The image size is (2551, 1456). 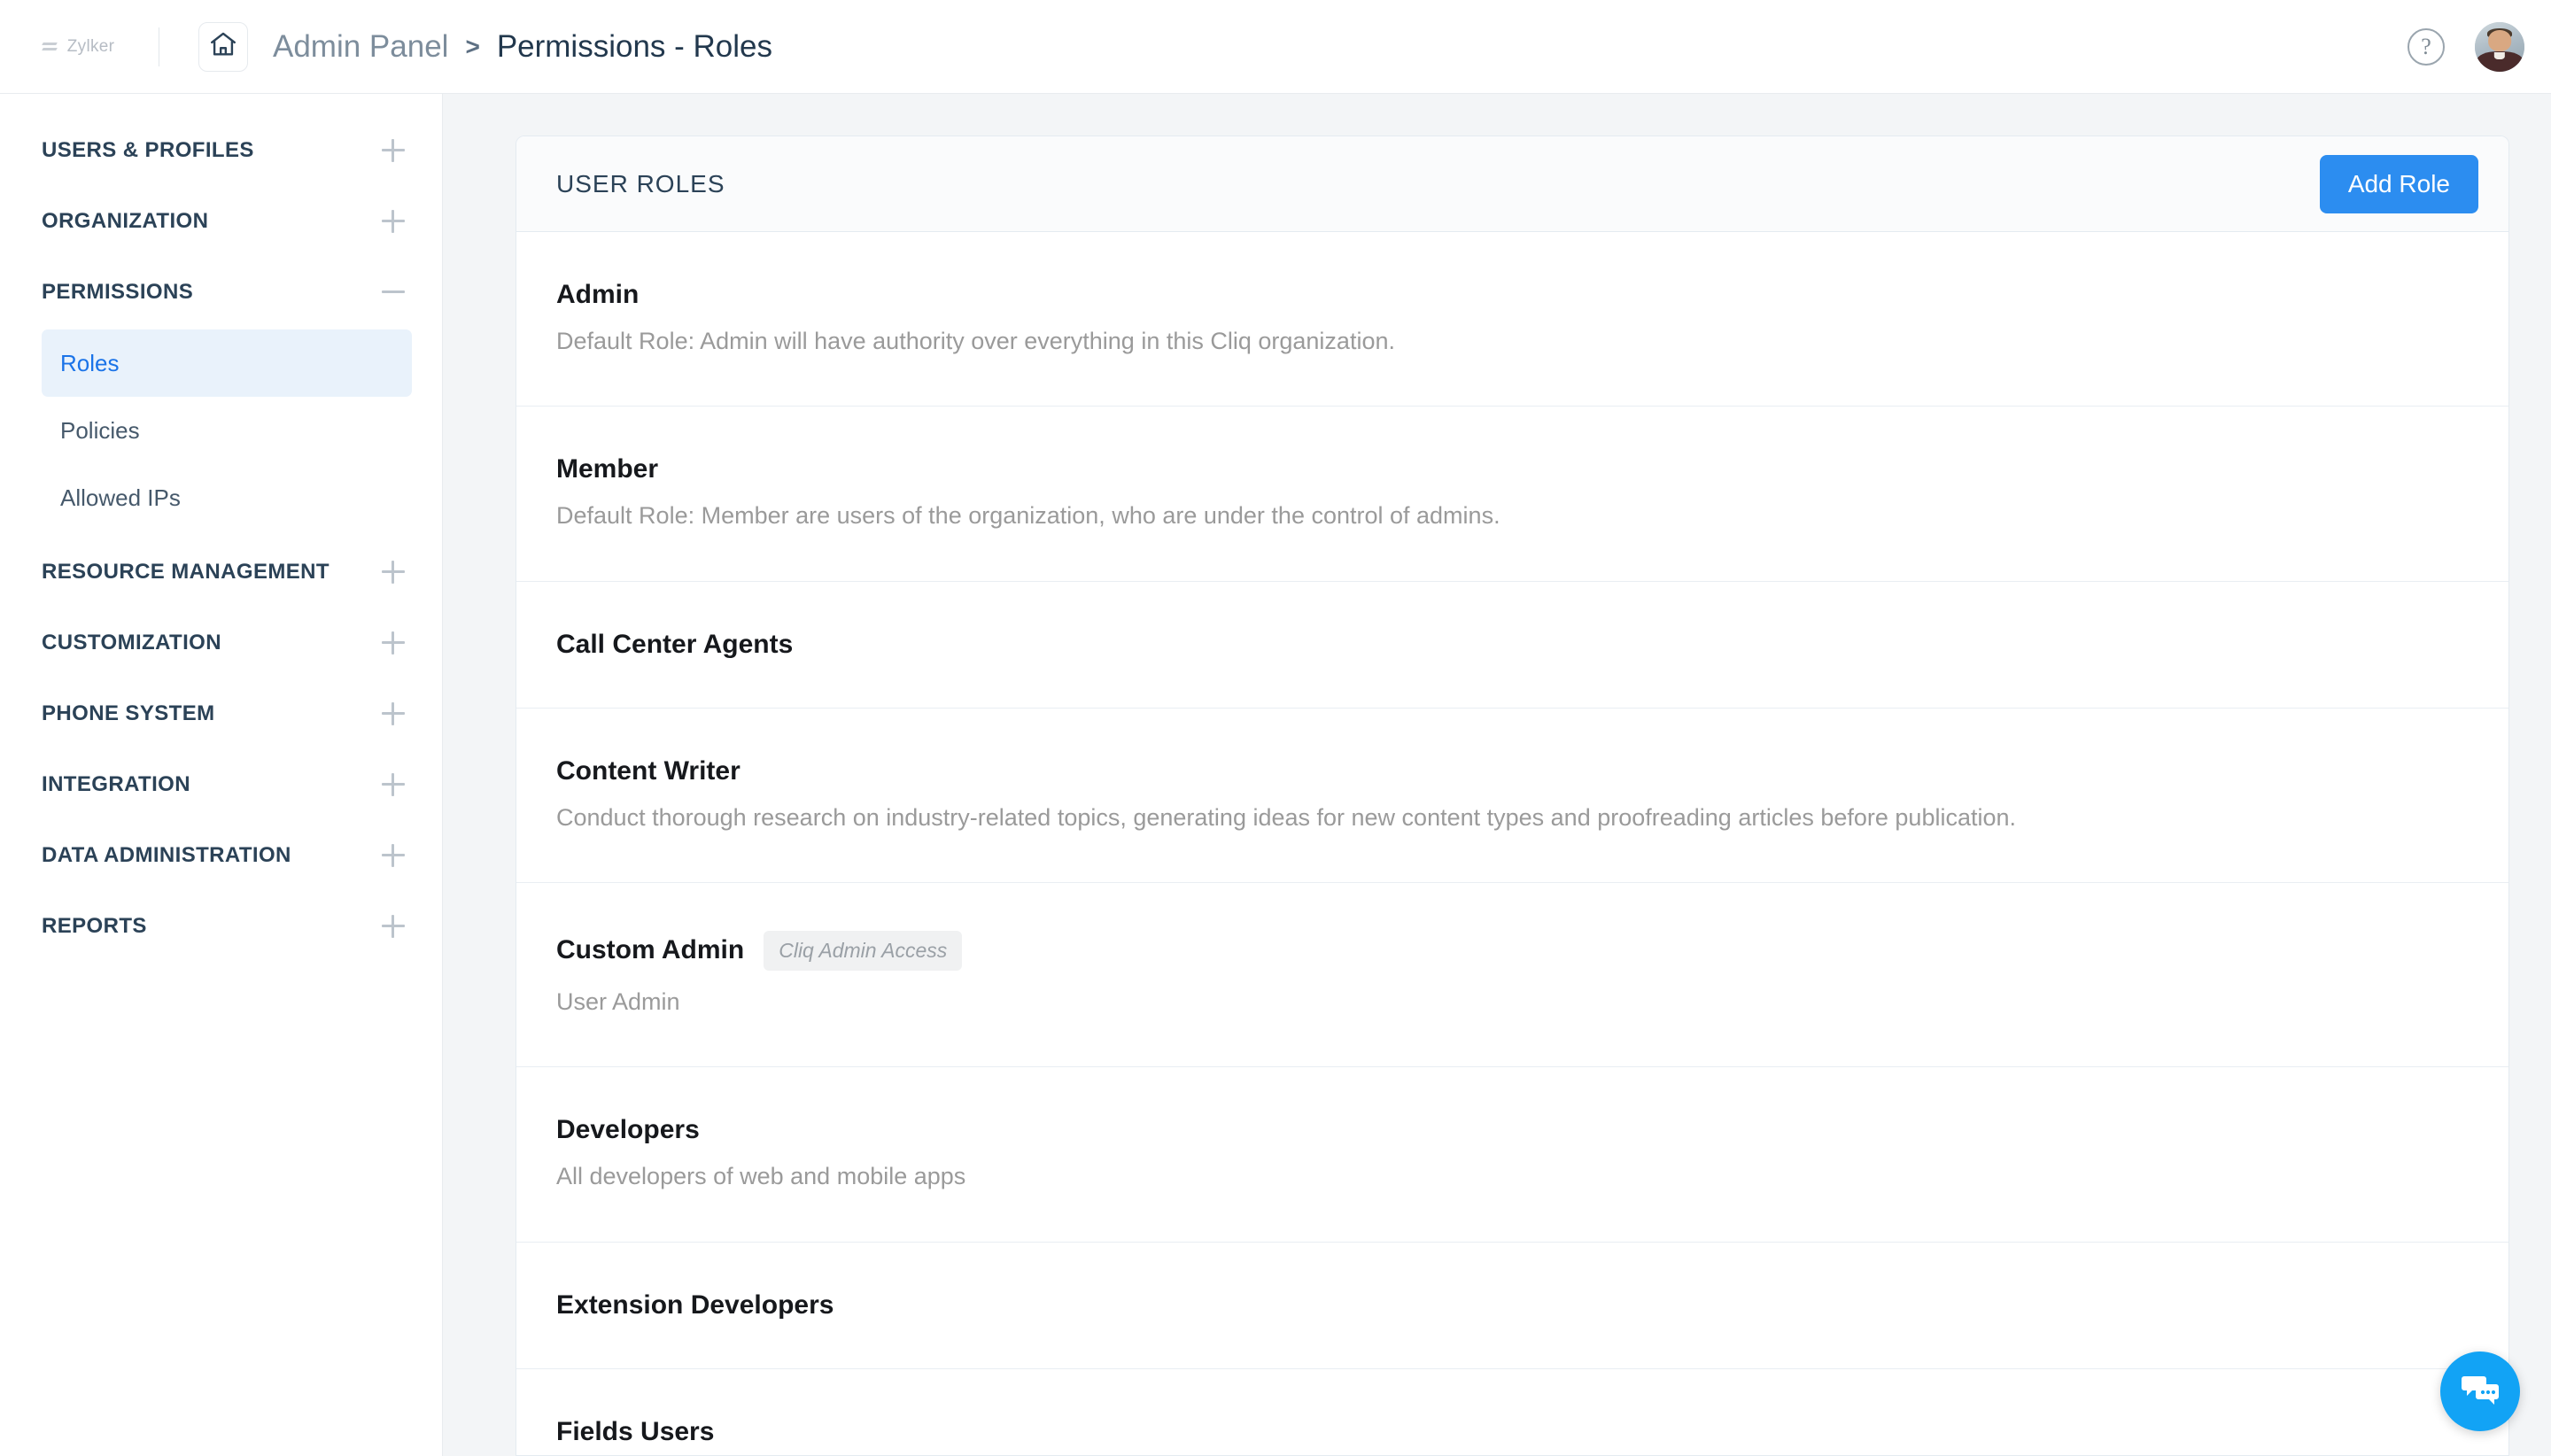 I want to click on role-header: Call Center Agents, so click(x=1513, y=645).